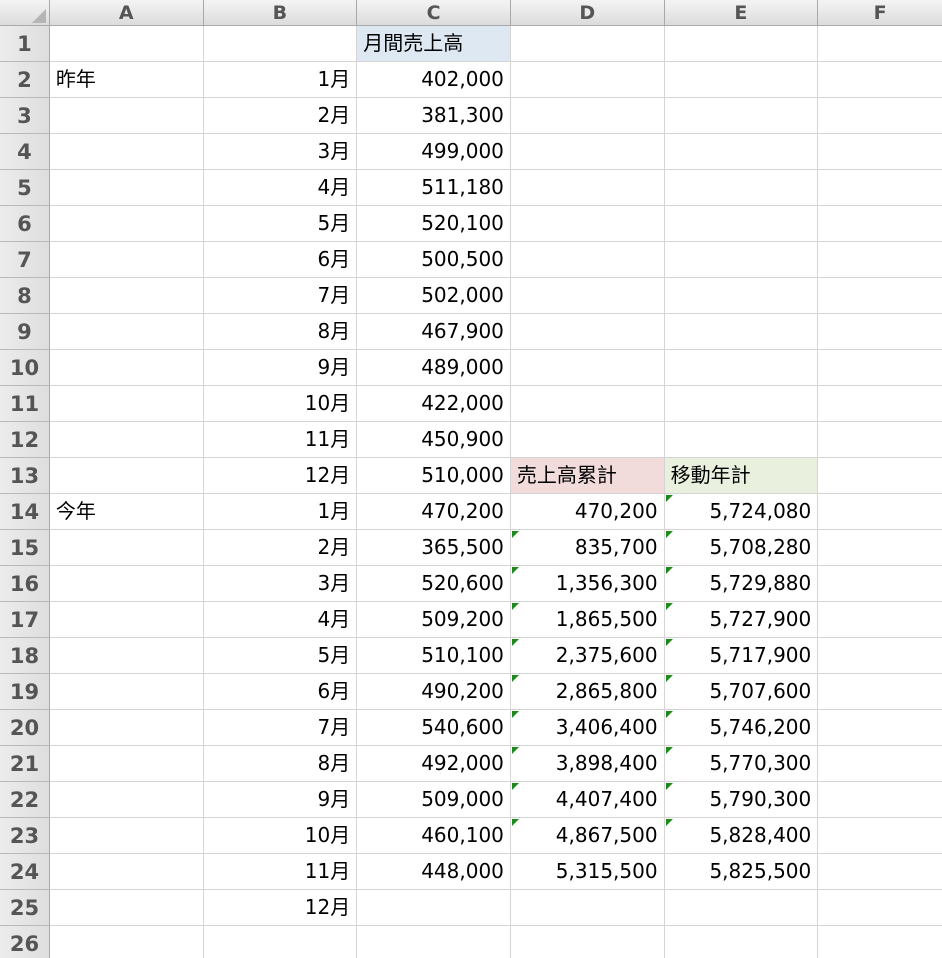 This screenshot has height=958, width=942. I want to click on cell-c13: 510,000, so click(434, 476).